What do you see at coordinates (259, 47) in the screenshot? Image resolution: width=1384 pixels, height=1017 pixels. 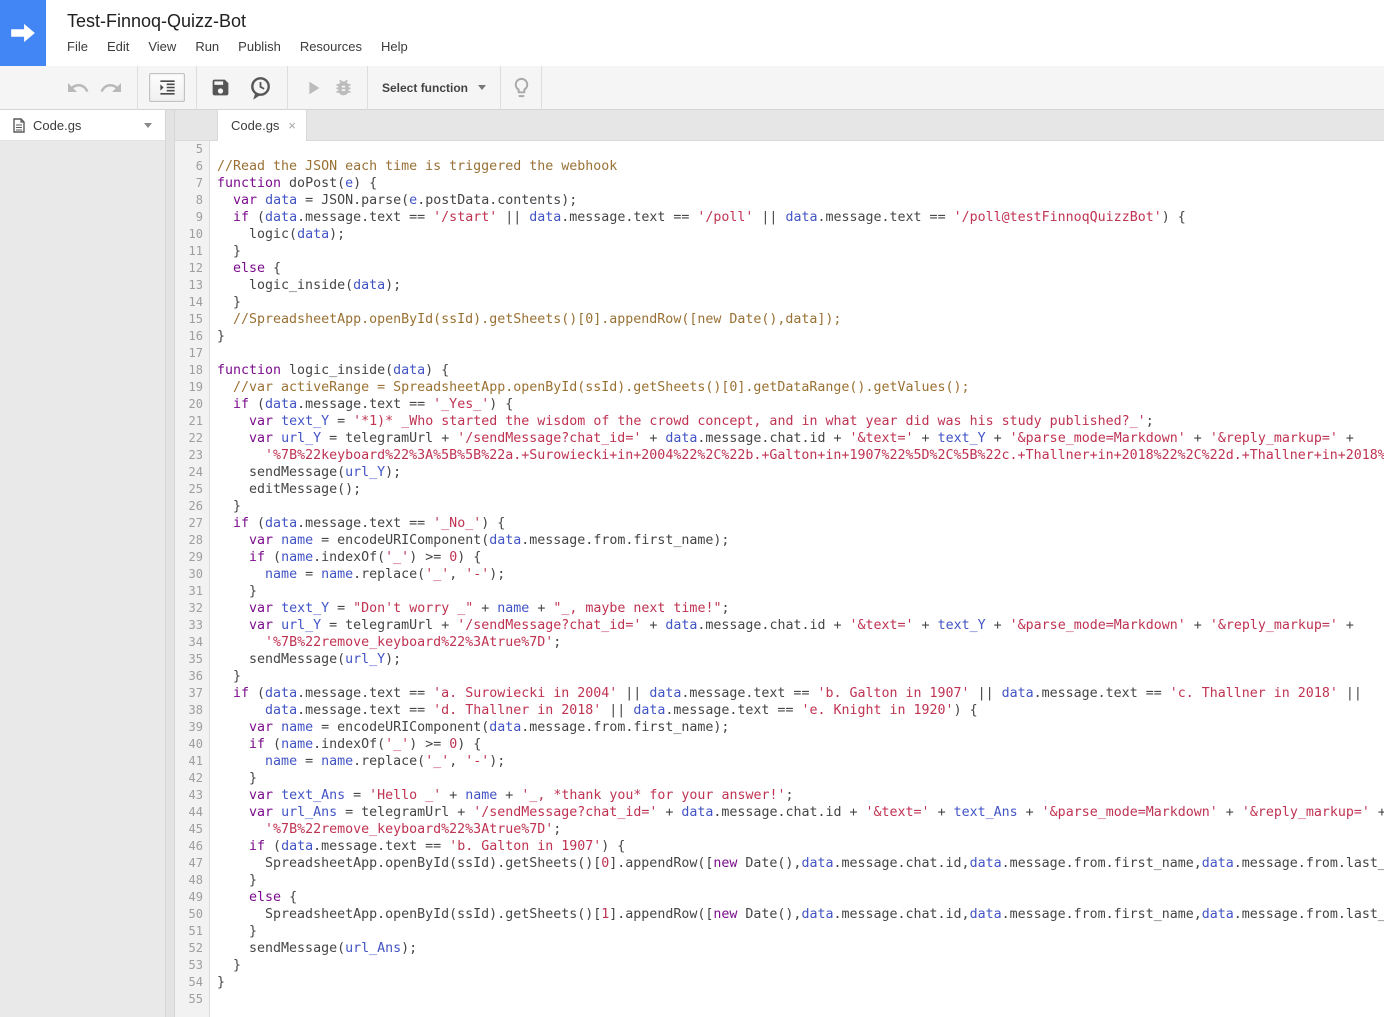 I see `menu-publish: Publish` at bounding box center [259, 47].